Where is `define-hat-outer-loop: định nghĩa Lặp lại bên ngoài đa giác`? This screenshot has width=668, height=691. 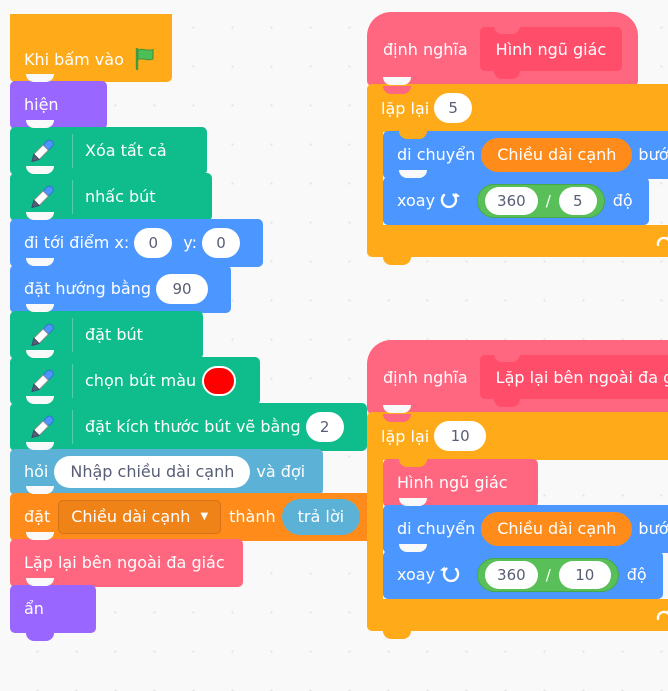 define-hat-outer-loop: định nghĩa Lặp lại bên ngoài đa giác is located at coordinates (517, 381).